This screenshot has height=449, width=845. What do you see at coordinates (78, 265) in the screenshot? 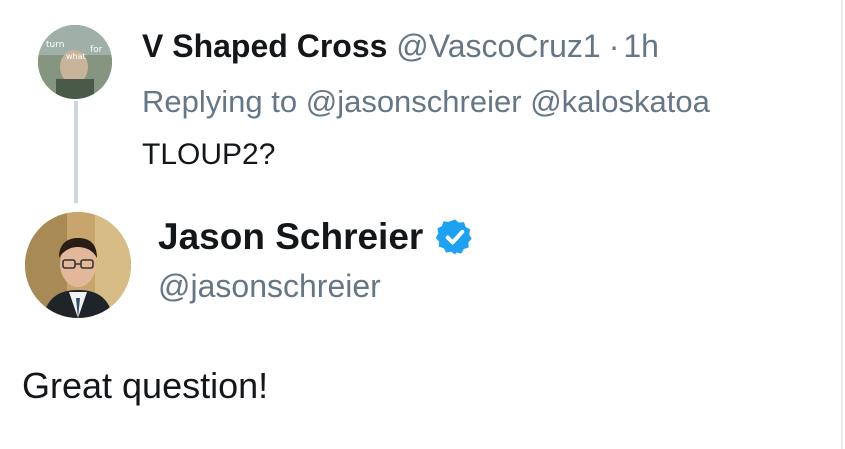
I see `main-avatar` at bounding box center [78, 265].